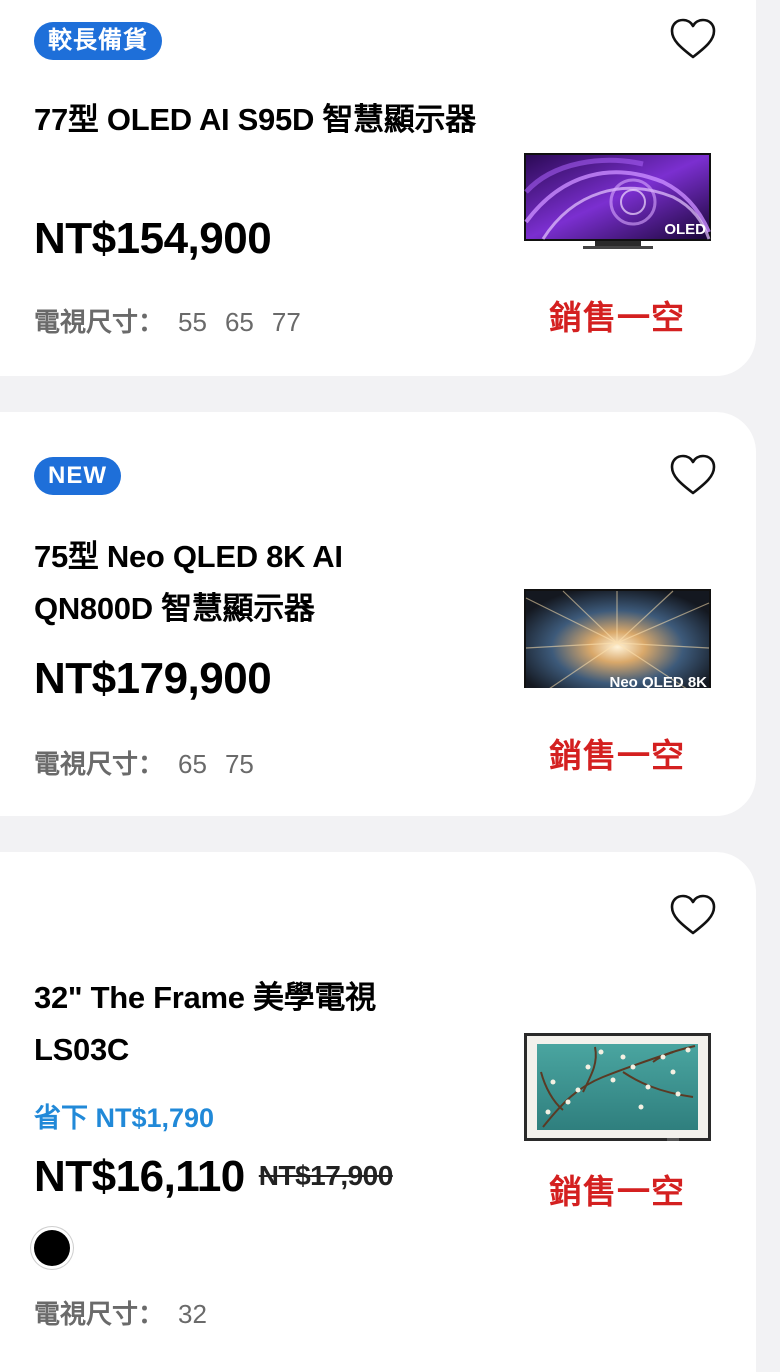  I want to click on tv-size-selector: 電視尺寸： 65 75, so click(153, 762).